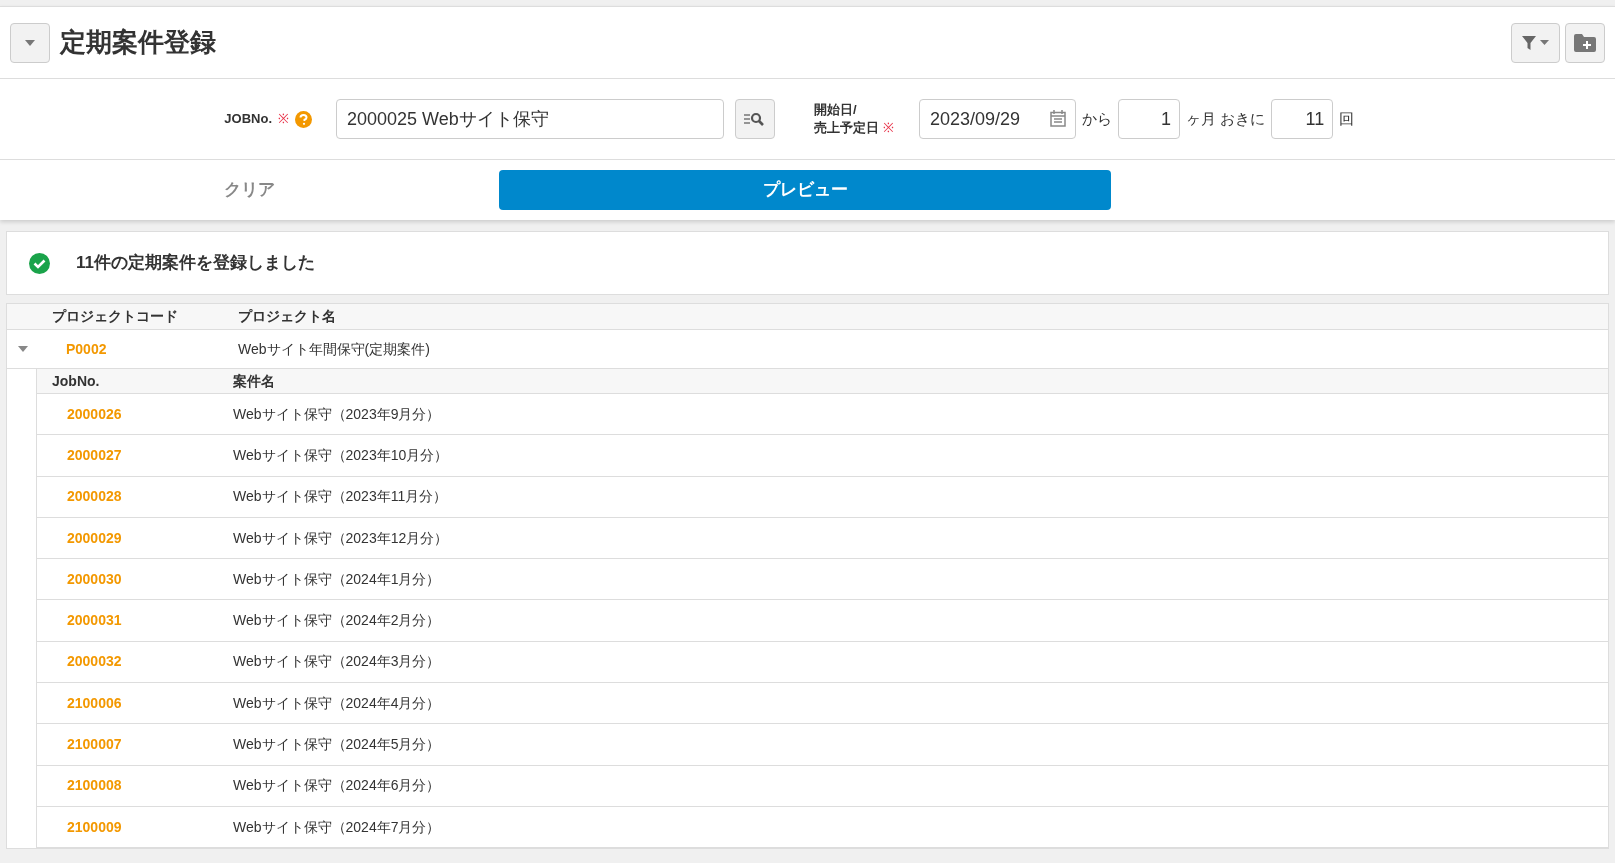 The width and height of the screenshot is (1615, 863). I want to click on clear-button: クリア, so click(249, 190).